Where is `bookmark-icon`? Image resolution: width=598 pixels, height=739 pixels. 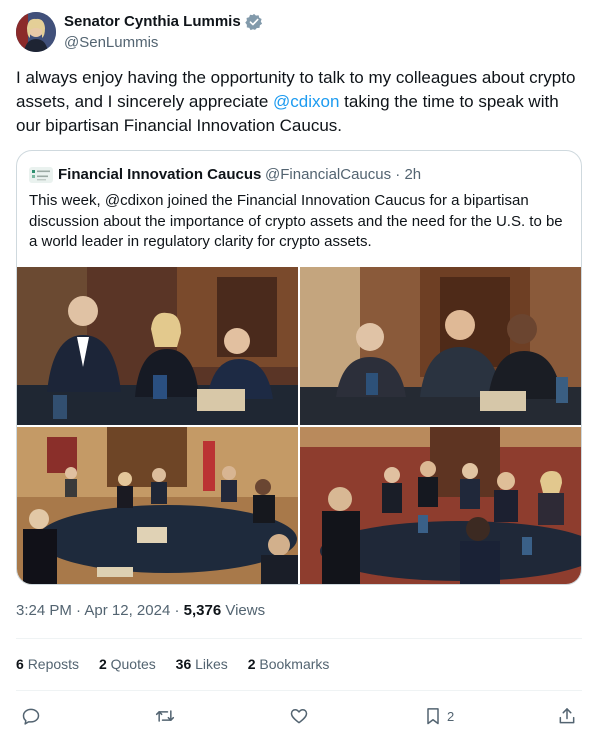
bookmark-icon is located at coordinates (433, 716).